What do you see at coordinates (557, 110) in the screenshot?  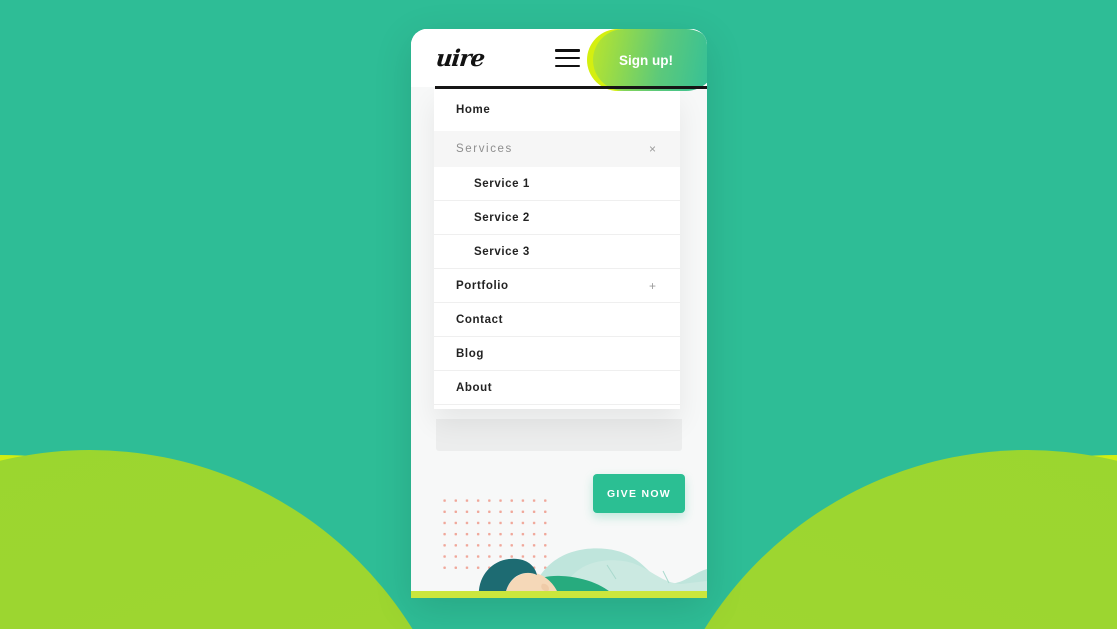 I see `menu-item-home: Home` at bounding box center [557, 110].